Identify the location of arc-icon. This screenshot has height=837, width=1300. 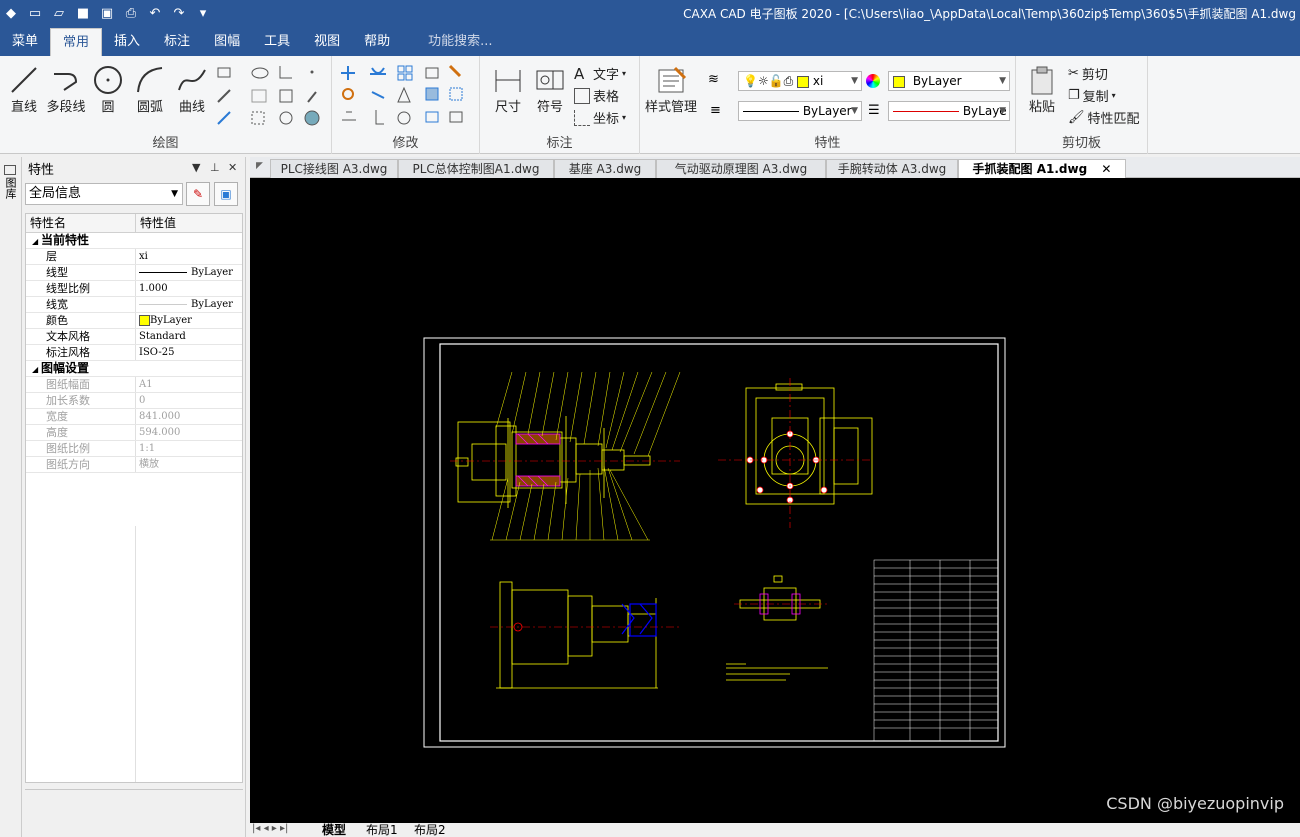
(150, 80).